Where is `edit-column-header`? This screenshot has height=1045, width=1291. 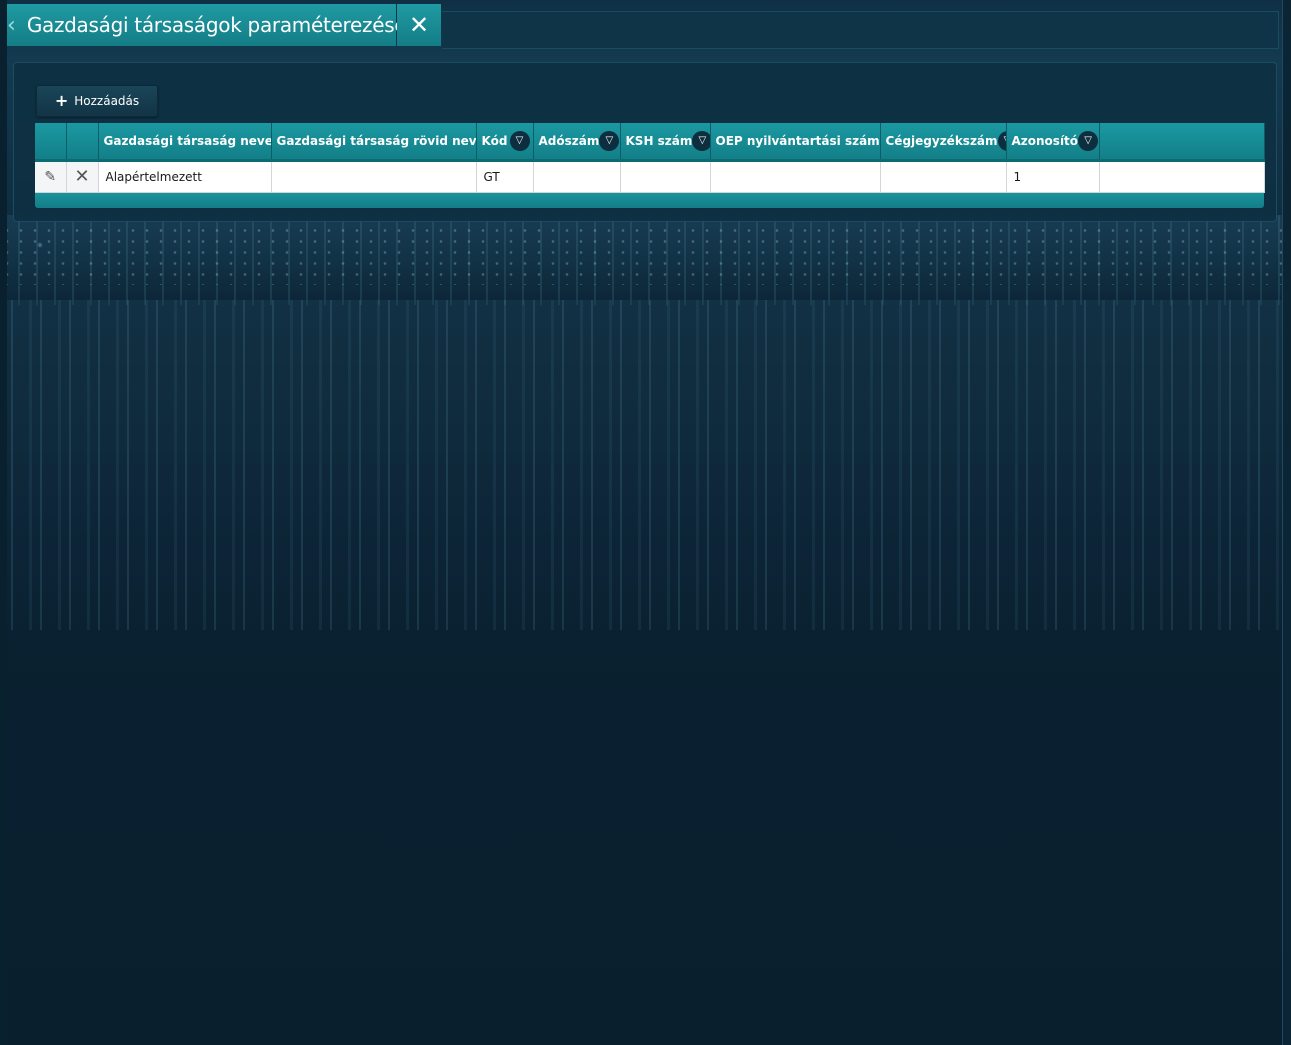
edit-column-header is located at coordinates (51, 142).